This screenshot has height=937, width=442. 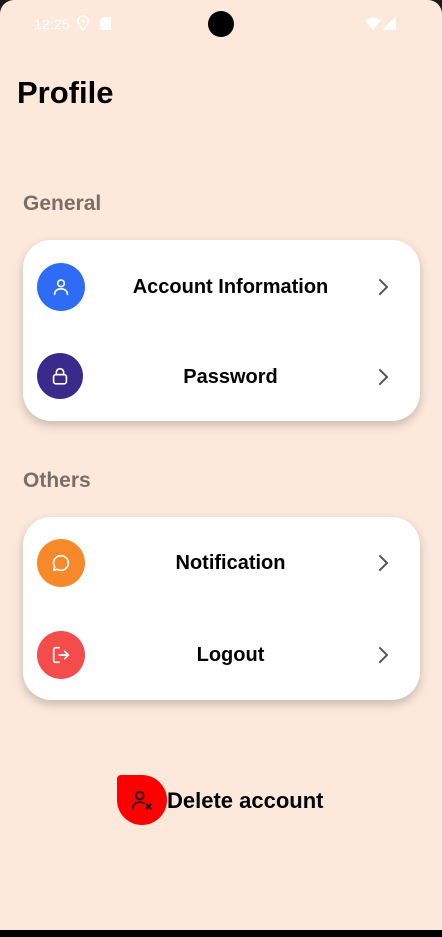 What do you see at coordinates (245, 800) in the screenshot?
I see `delete-account-label: Delete account` at bounding box center [245, 800].